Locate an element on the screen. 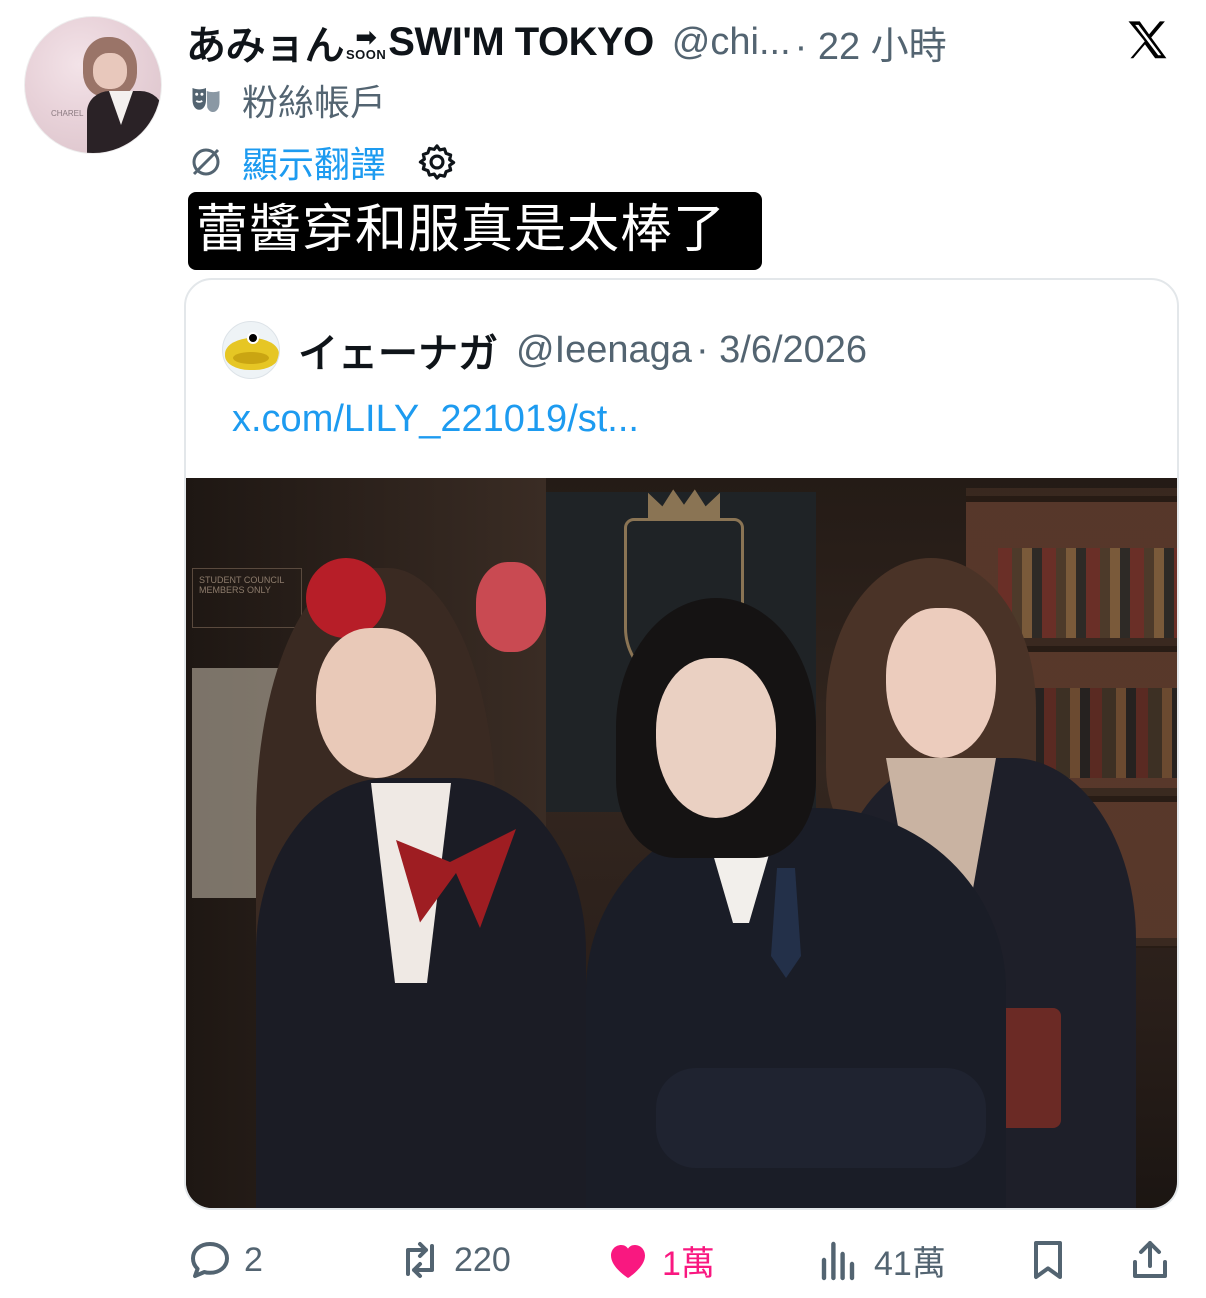 This screenshot has width=1206, height=1298. reply-button: 2 is located at coordinates (224, 1260).